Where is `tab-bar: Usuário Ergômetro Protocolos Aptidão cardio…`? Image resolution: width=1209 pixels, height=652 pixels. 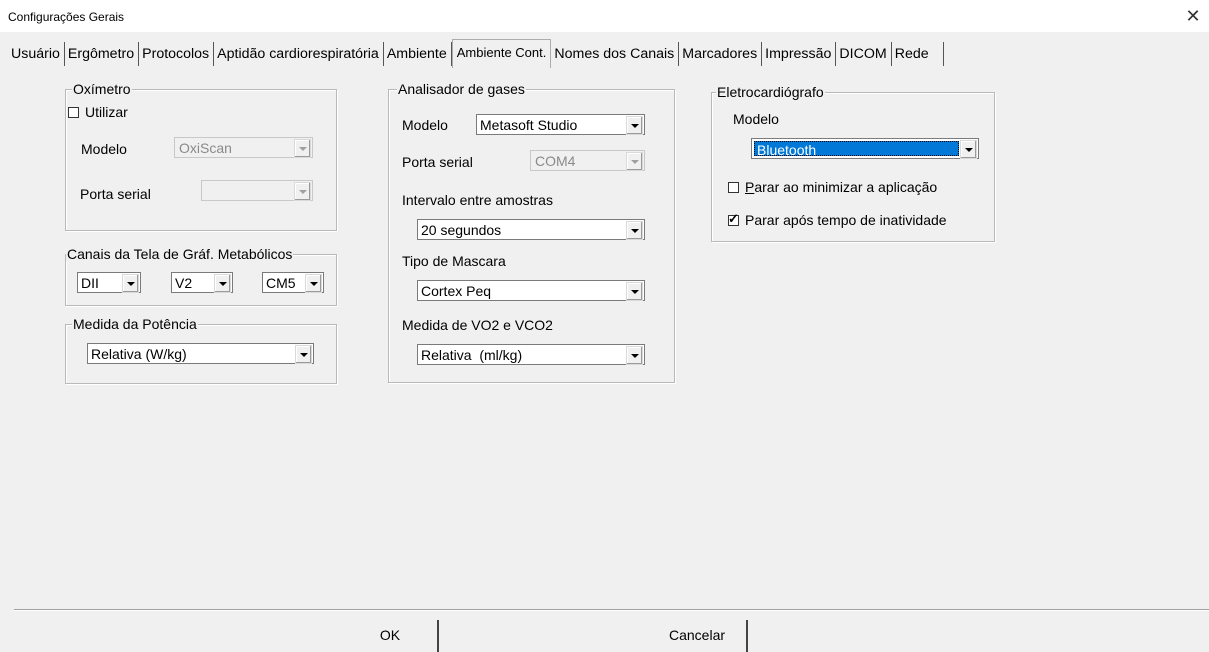
tab-bar: Usuário Ergômetro Protocolos Aptidão cardio… is located at coordinates (476, 53).